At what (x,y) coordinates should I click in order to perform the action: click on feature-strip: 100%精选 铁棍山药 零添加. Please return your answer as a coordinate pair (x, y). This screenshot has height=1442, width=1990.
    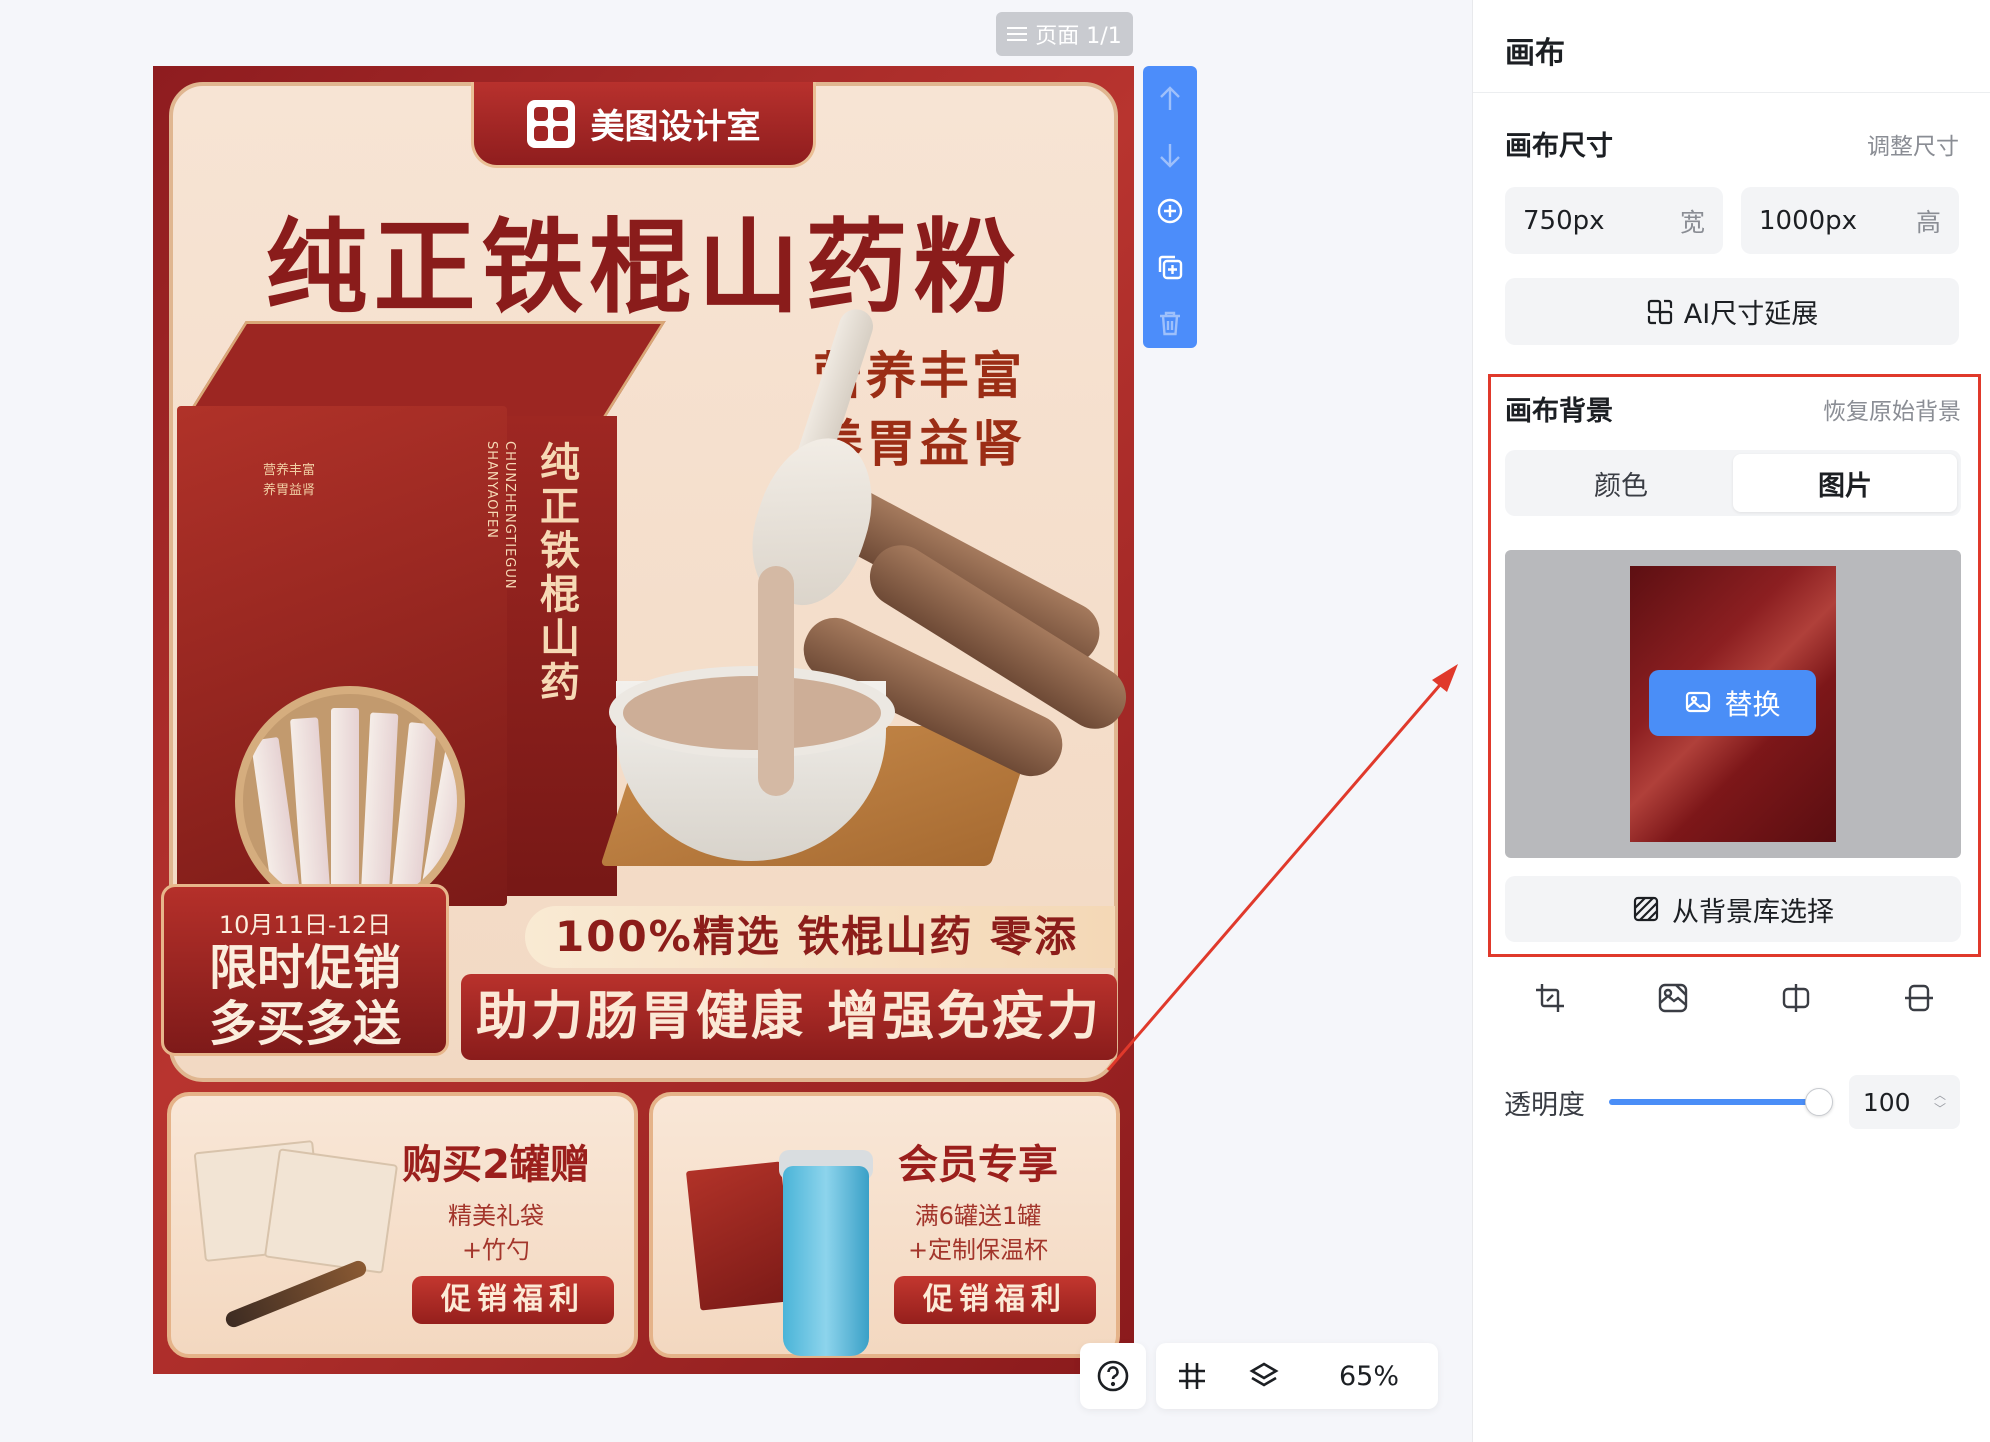
    Looking at the image, I should click on (820, 964).